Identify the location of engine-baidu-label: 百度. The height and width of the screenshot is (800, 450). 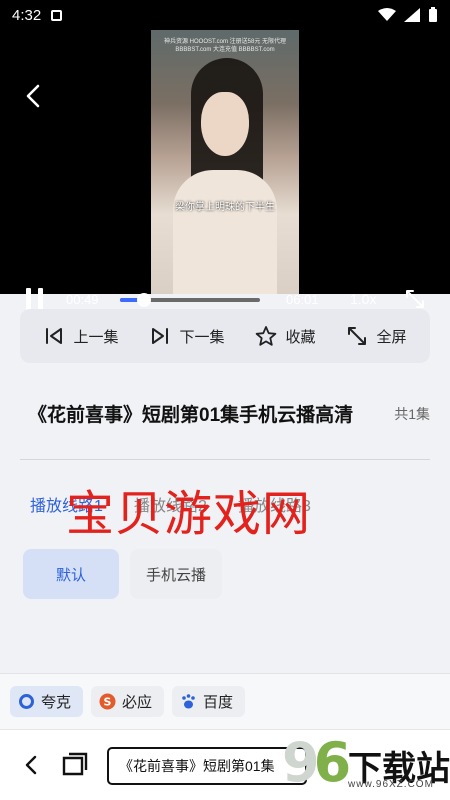
(218, 702).